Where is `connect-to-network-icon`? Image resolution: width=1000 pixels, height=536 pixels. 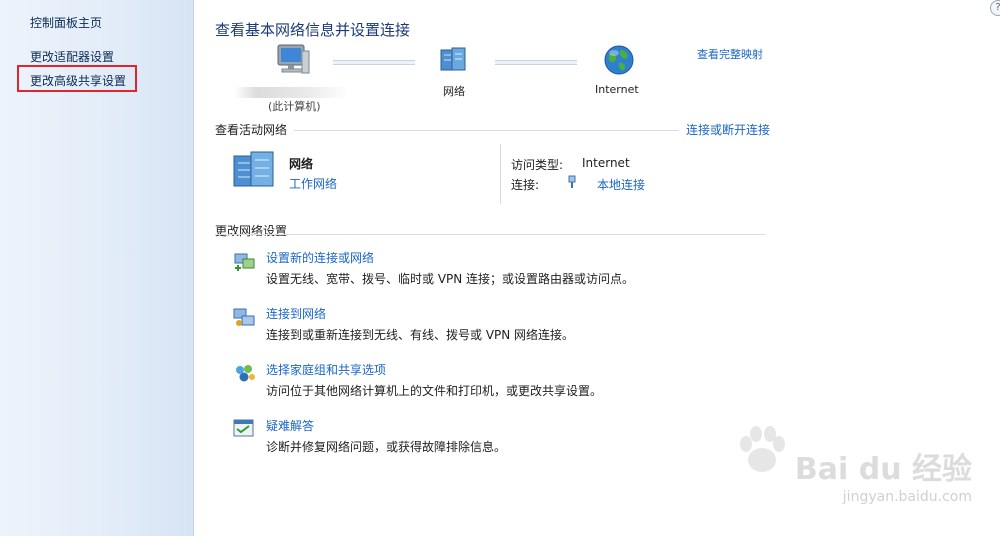 connect-to-network-icon is located at coordinates (244, 317).